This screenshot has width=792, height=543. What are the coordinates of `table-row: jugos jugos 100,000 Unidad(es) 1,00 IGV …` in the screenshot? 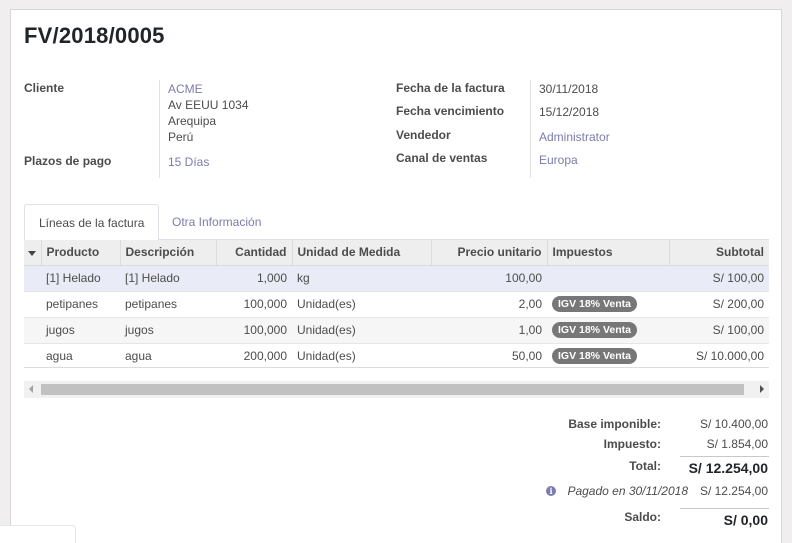 It's located at (396, 329).